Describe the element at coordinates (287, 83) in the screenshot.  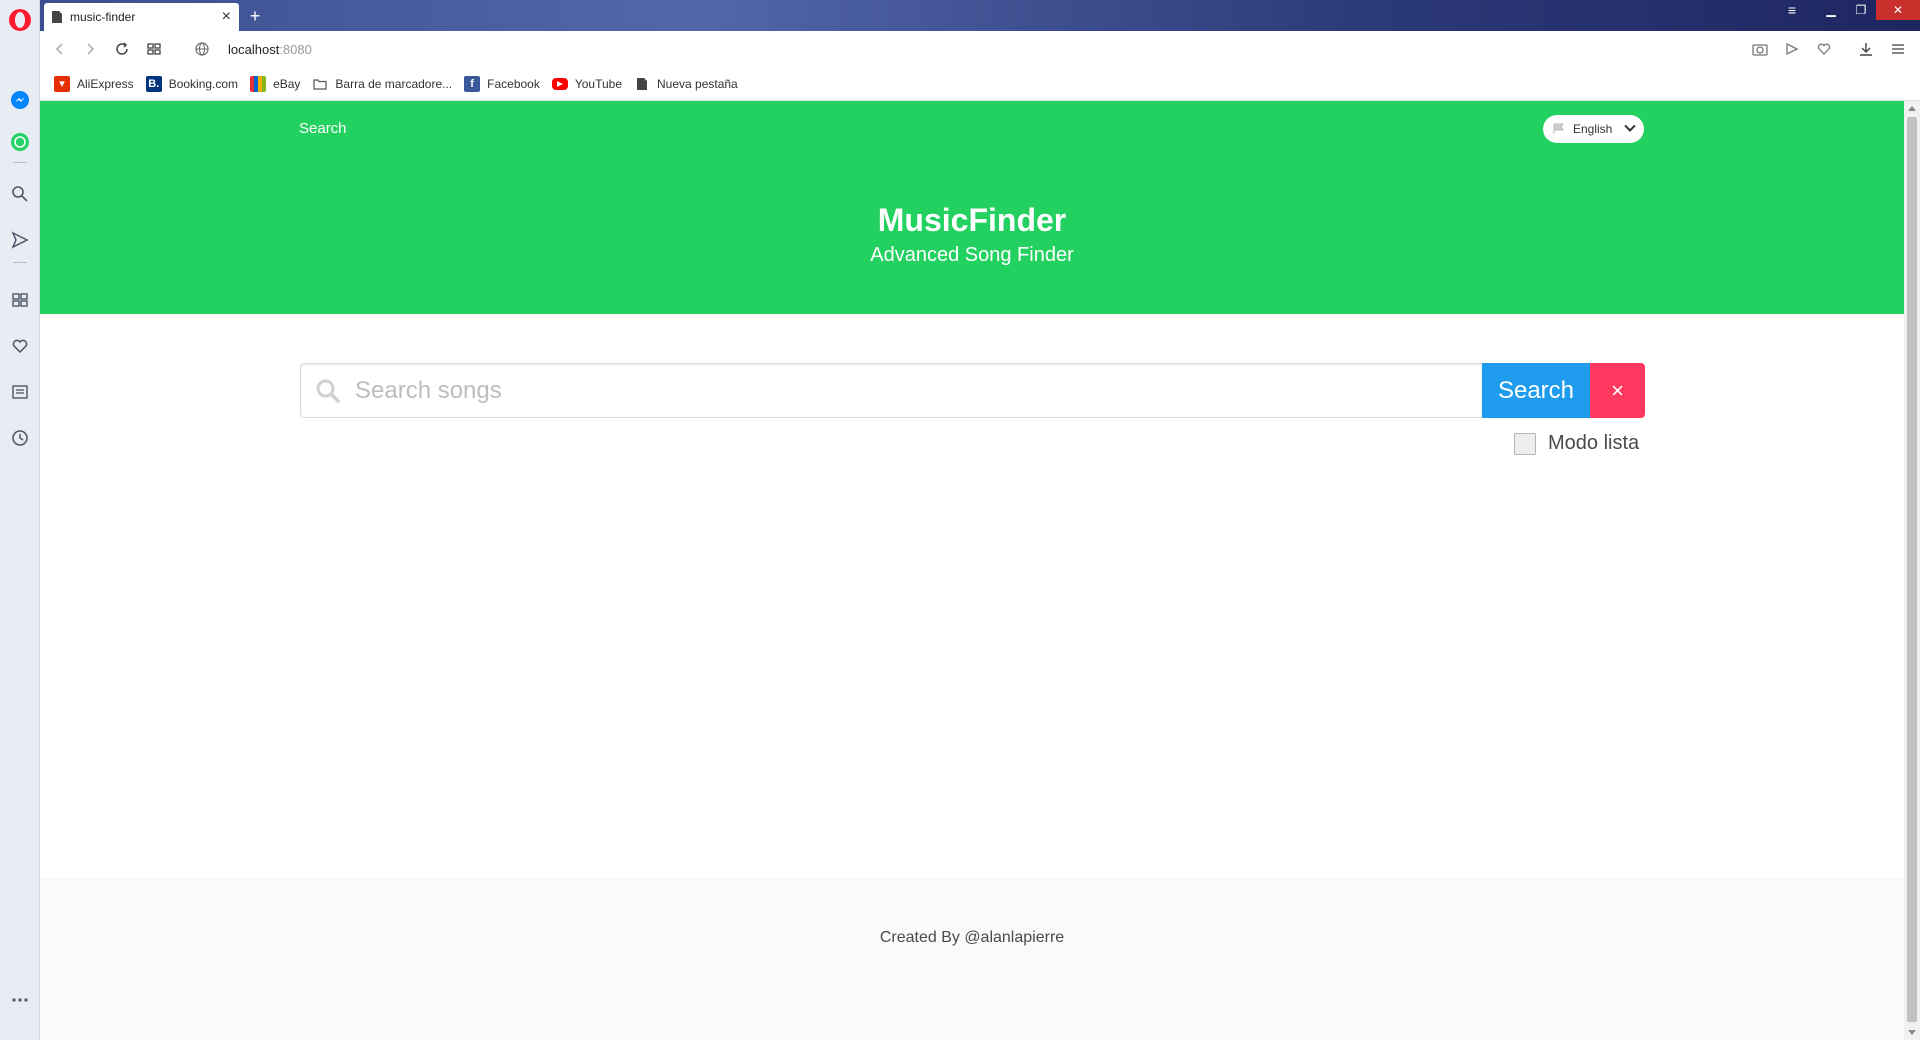
I see `bookmark-label: eBay` at that location.